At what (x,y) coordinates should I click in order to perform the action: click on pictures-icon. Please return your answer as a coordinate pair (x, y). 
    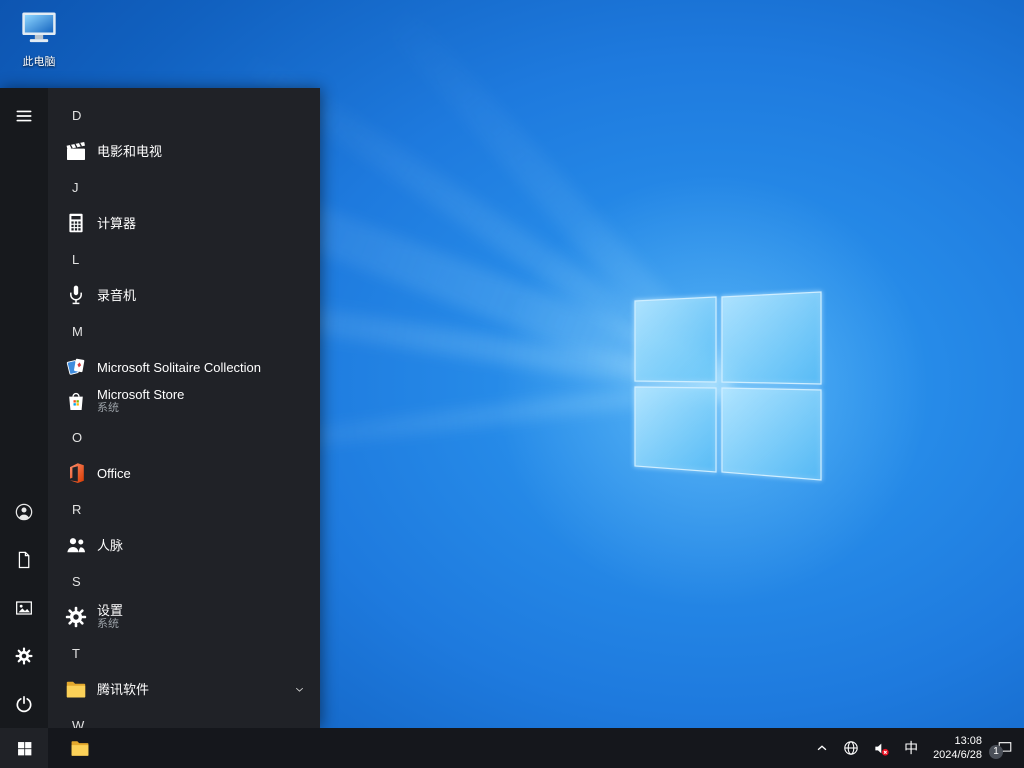
    Looking at the image, I should click on (24, 608).